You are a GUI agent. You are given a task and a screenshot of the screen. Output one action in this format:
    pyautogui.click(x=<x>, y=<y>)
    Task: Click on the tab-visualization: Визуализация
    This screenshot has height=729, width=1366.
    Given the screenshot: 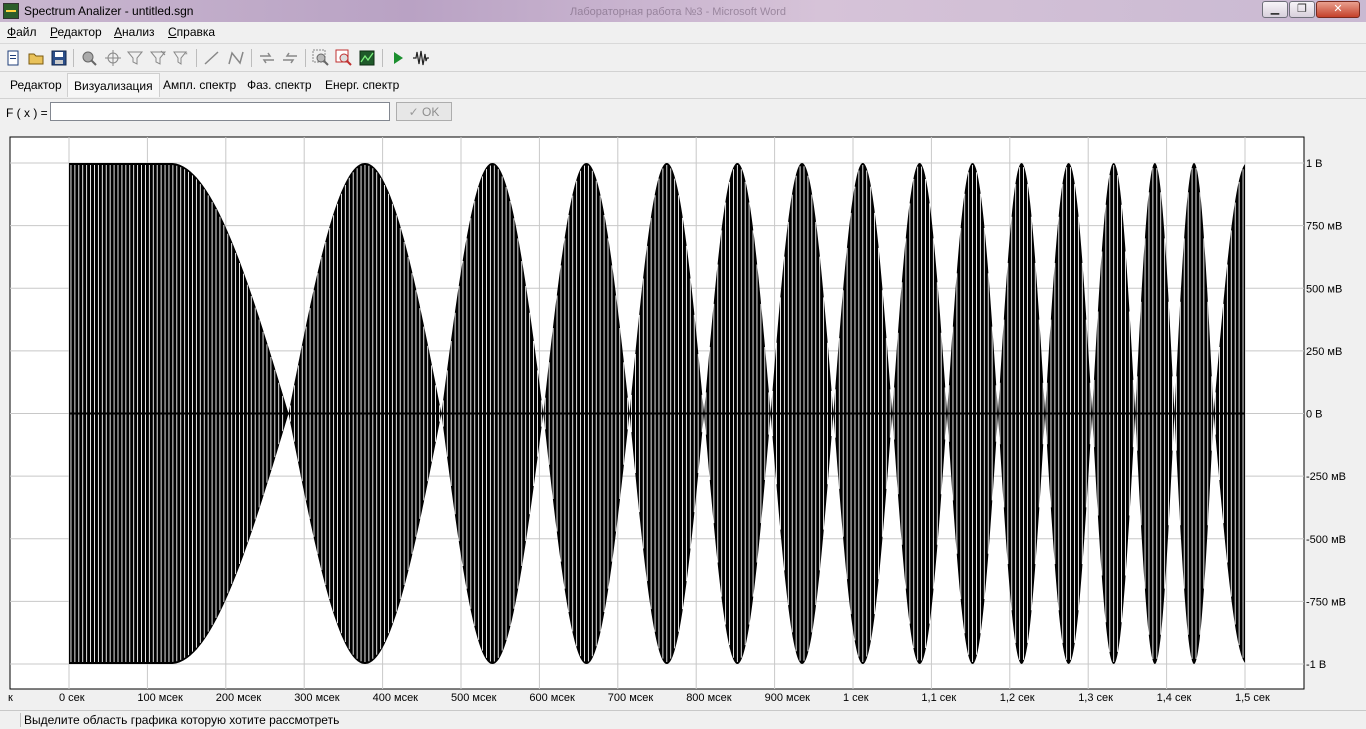 What is the action you would take?
    pyautogui.click(x=113, y=85)
    